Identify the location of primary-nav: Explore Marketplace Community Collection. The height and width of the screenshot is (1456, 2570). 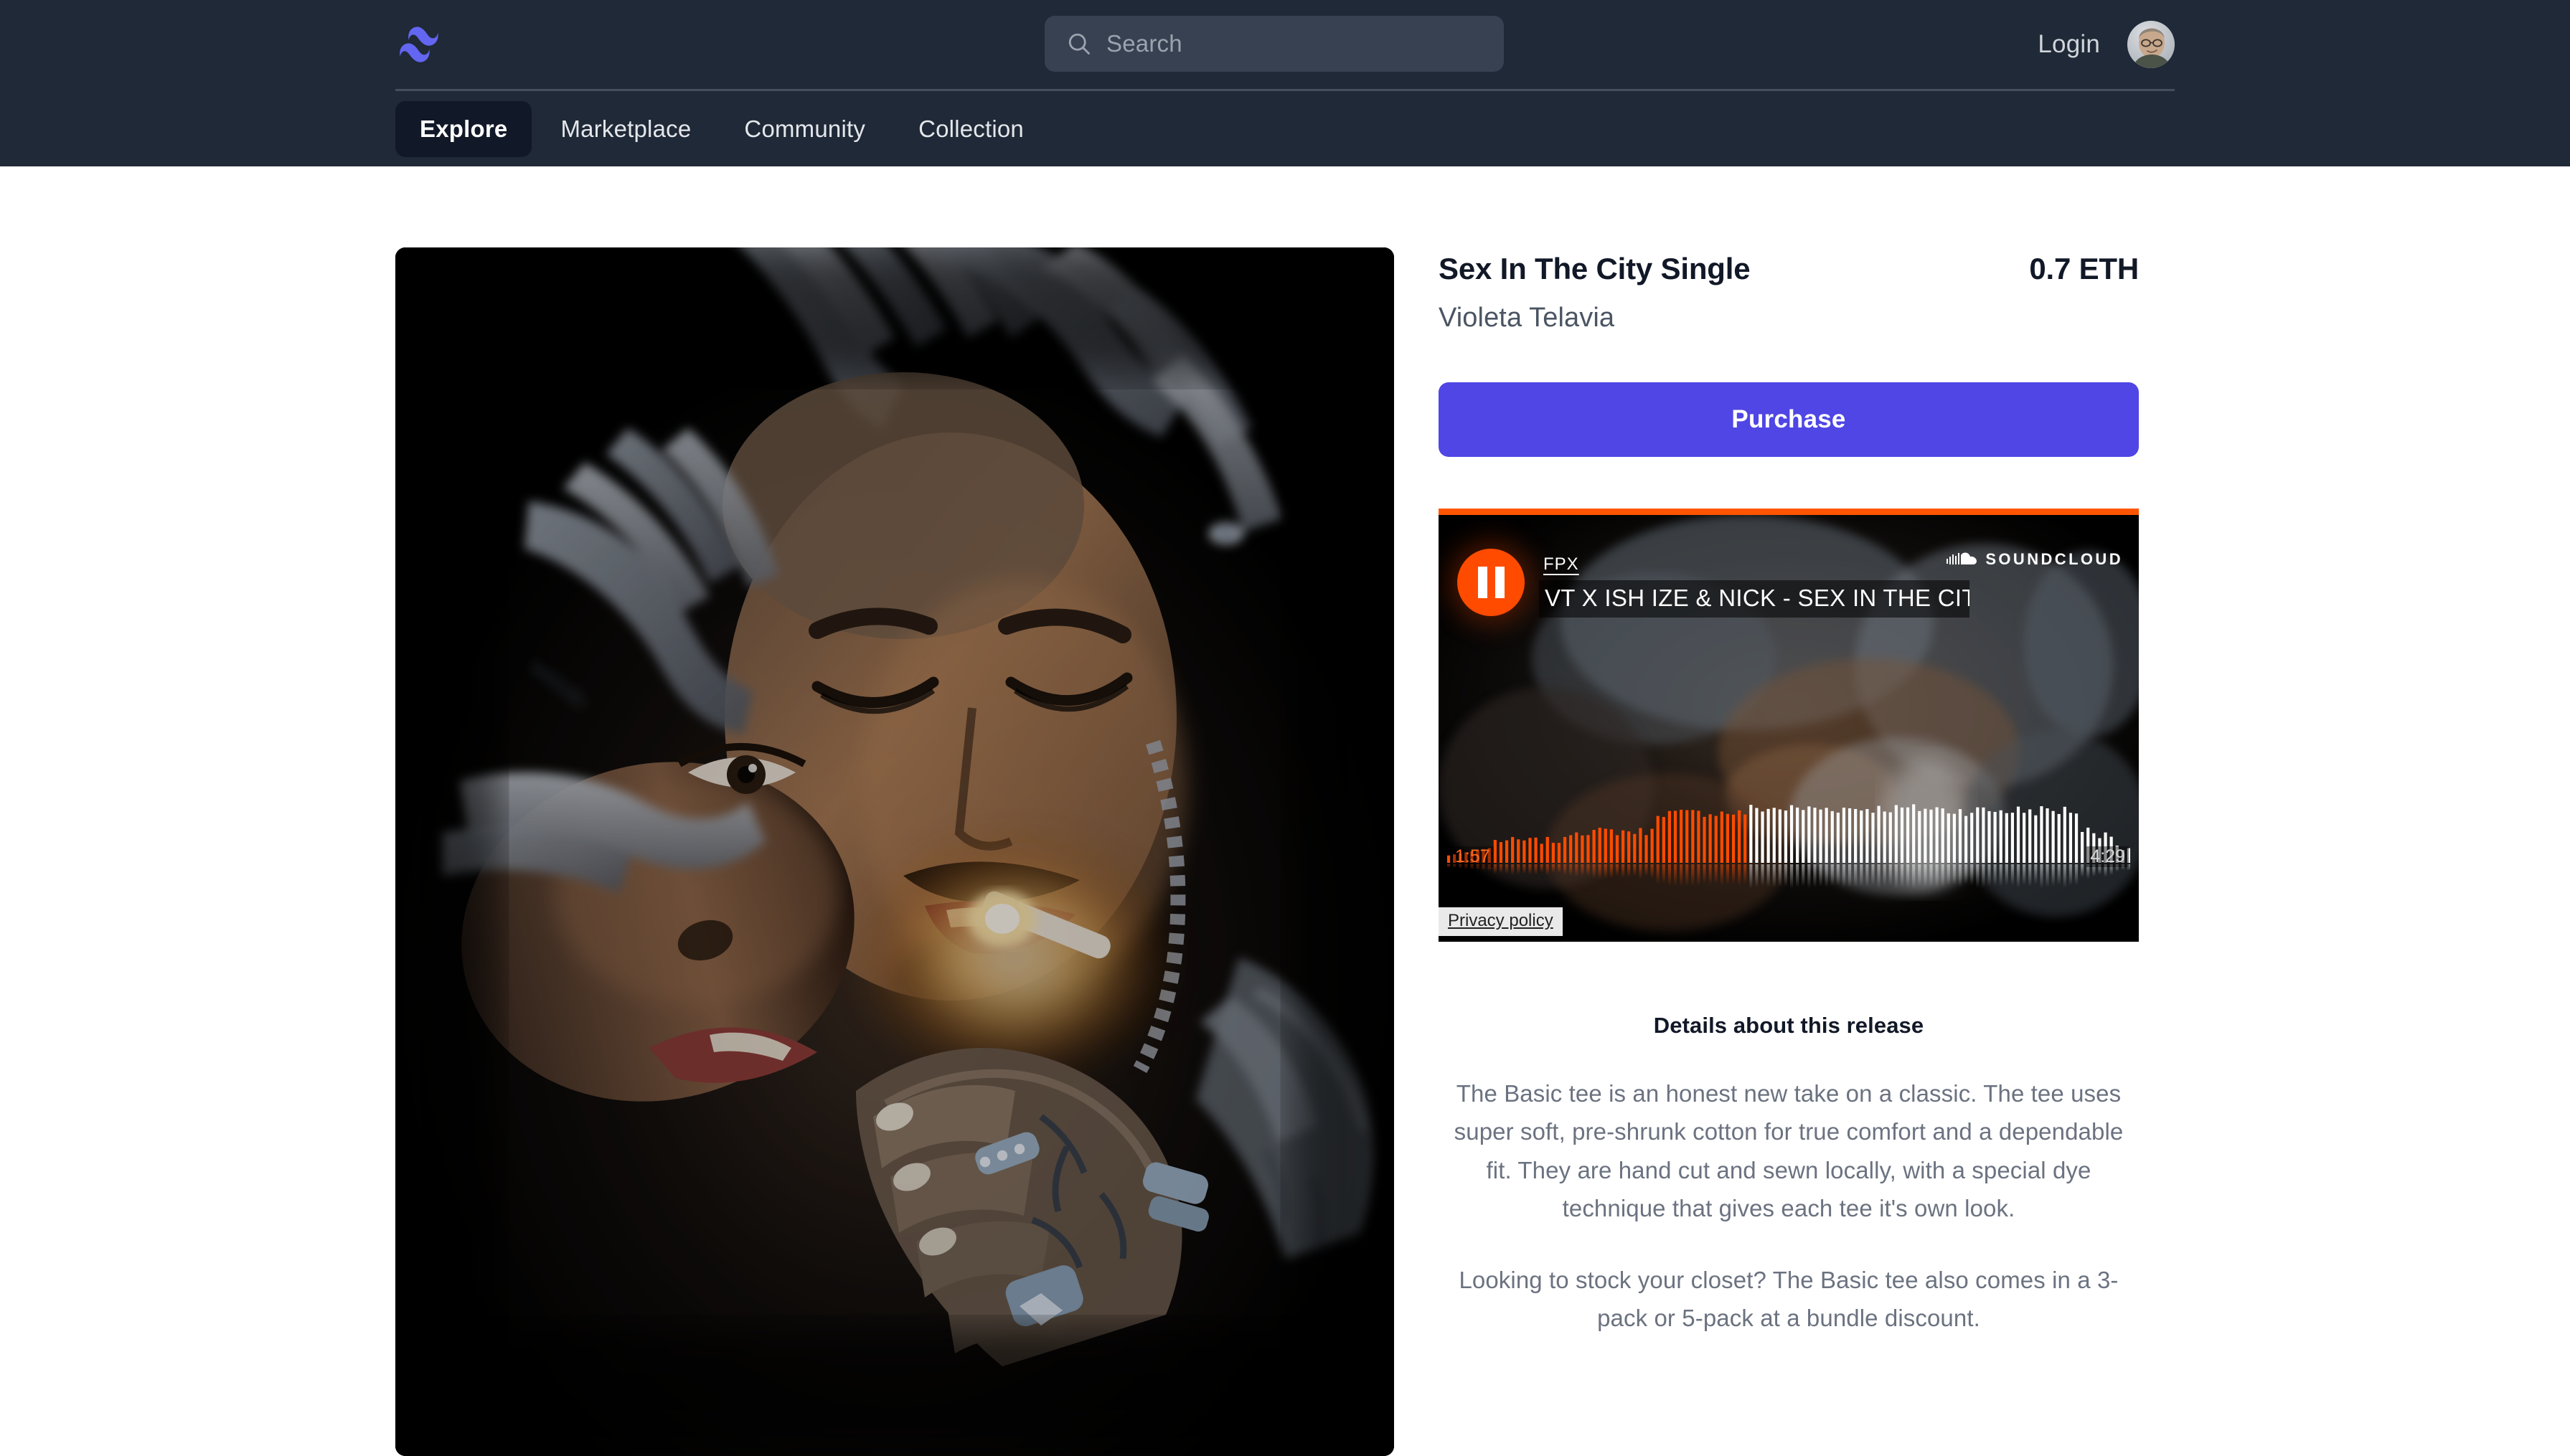
(1285, 127).